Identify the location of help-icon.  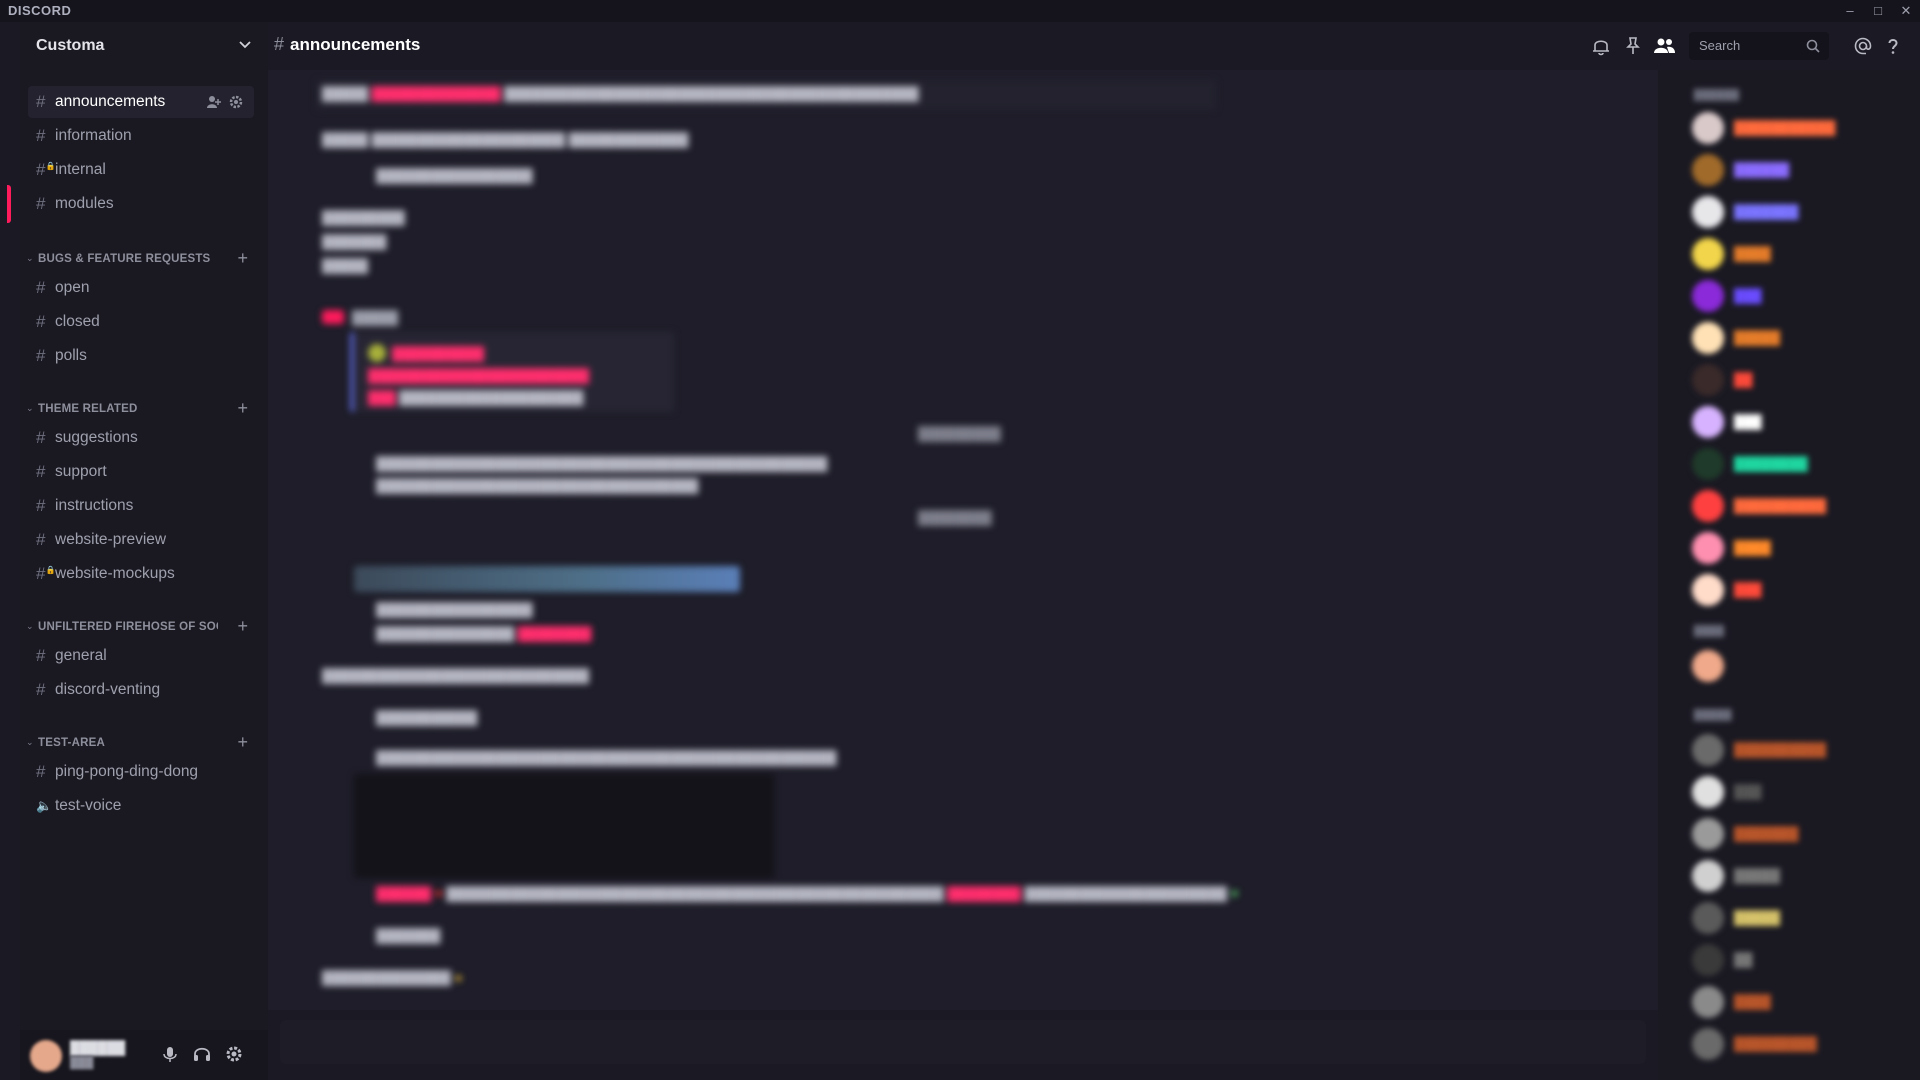
(1893, 46).